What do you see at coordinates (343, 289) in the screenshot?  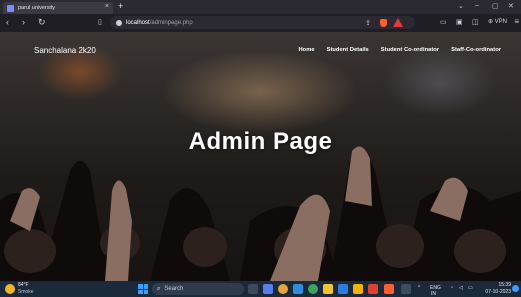 I see `mail-icon` at bounding box center [343, 289].